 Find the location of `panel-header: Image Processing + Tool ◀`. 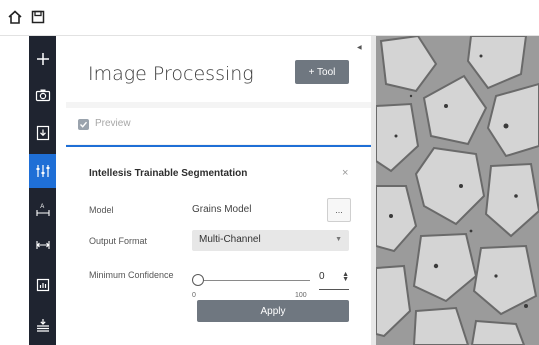

panel-header: Image Processing + Tool ◀ is located at coordinates (218, 69).